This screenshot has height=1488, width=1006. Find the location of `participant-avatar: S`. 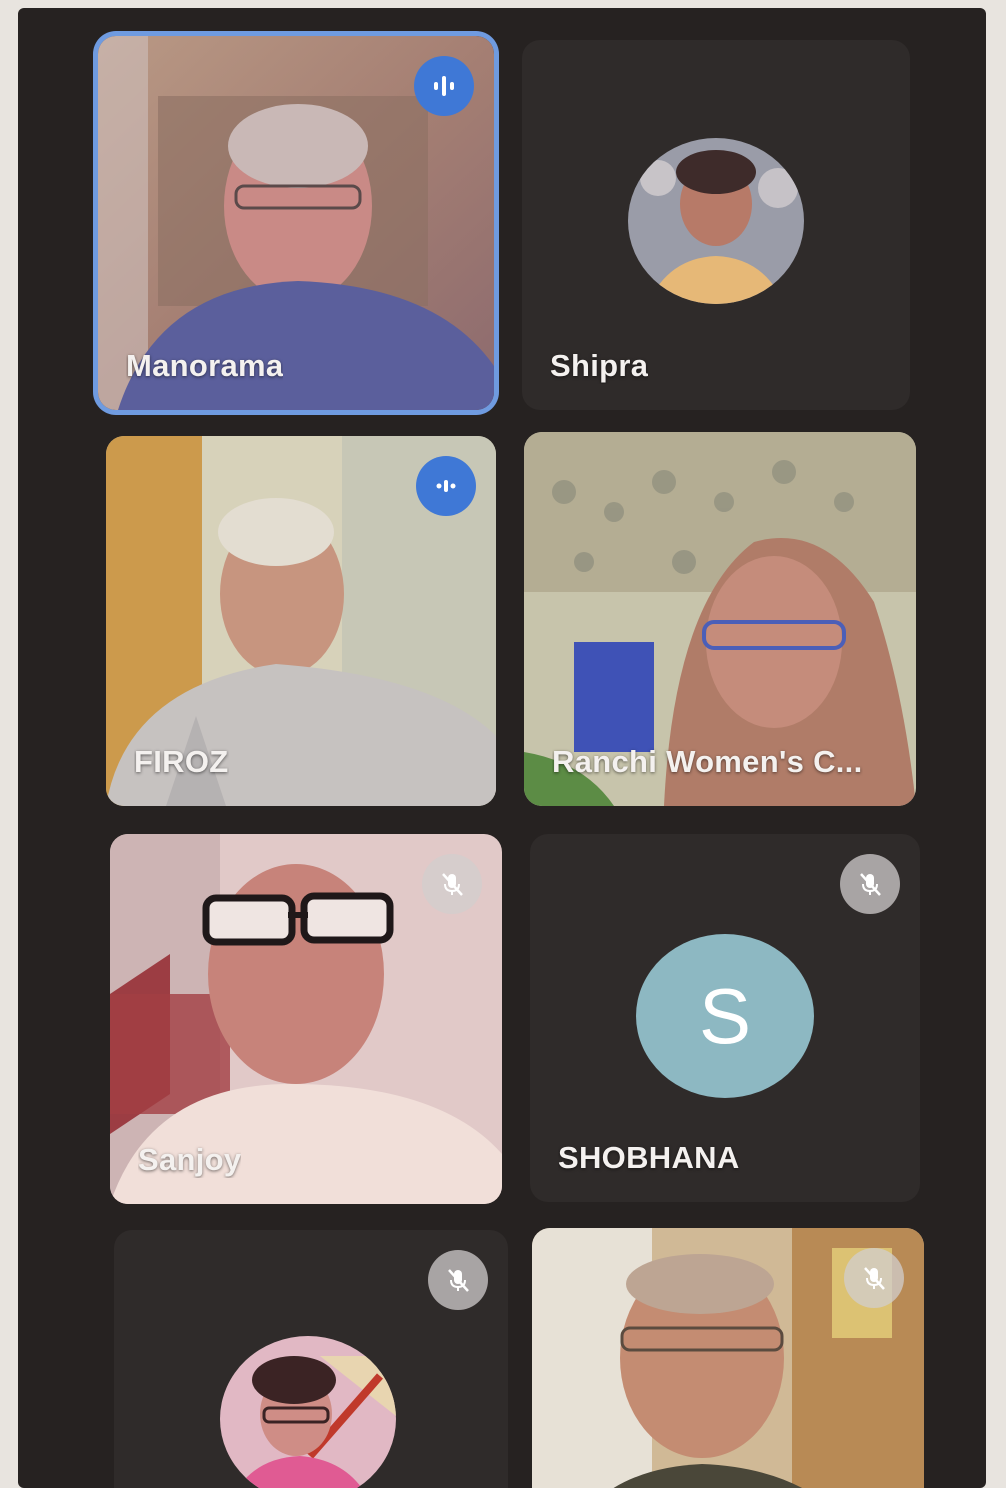

participant-avatar: S is located at coordinates (725, 1016).